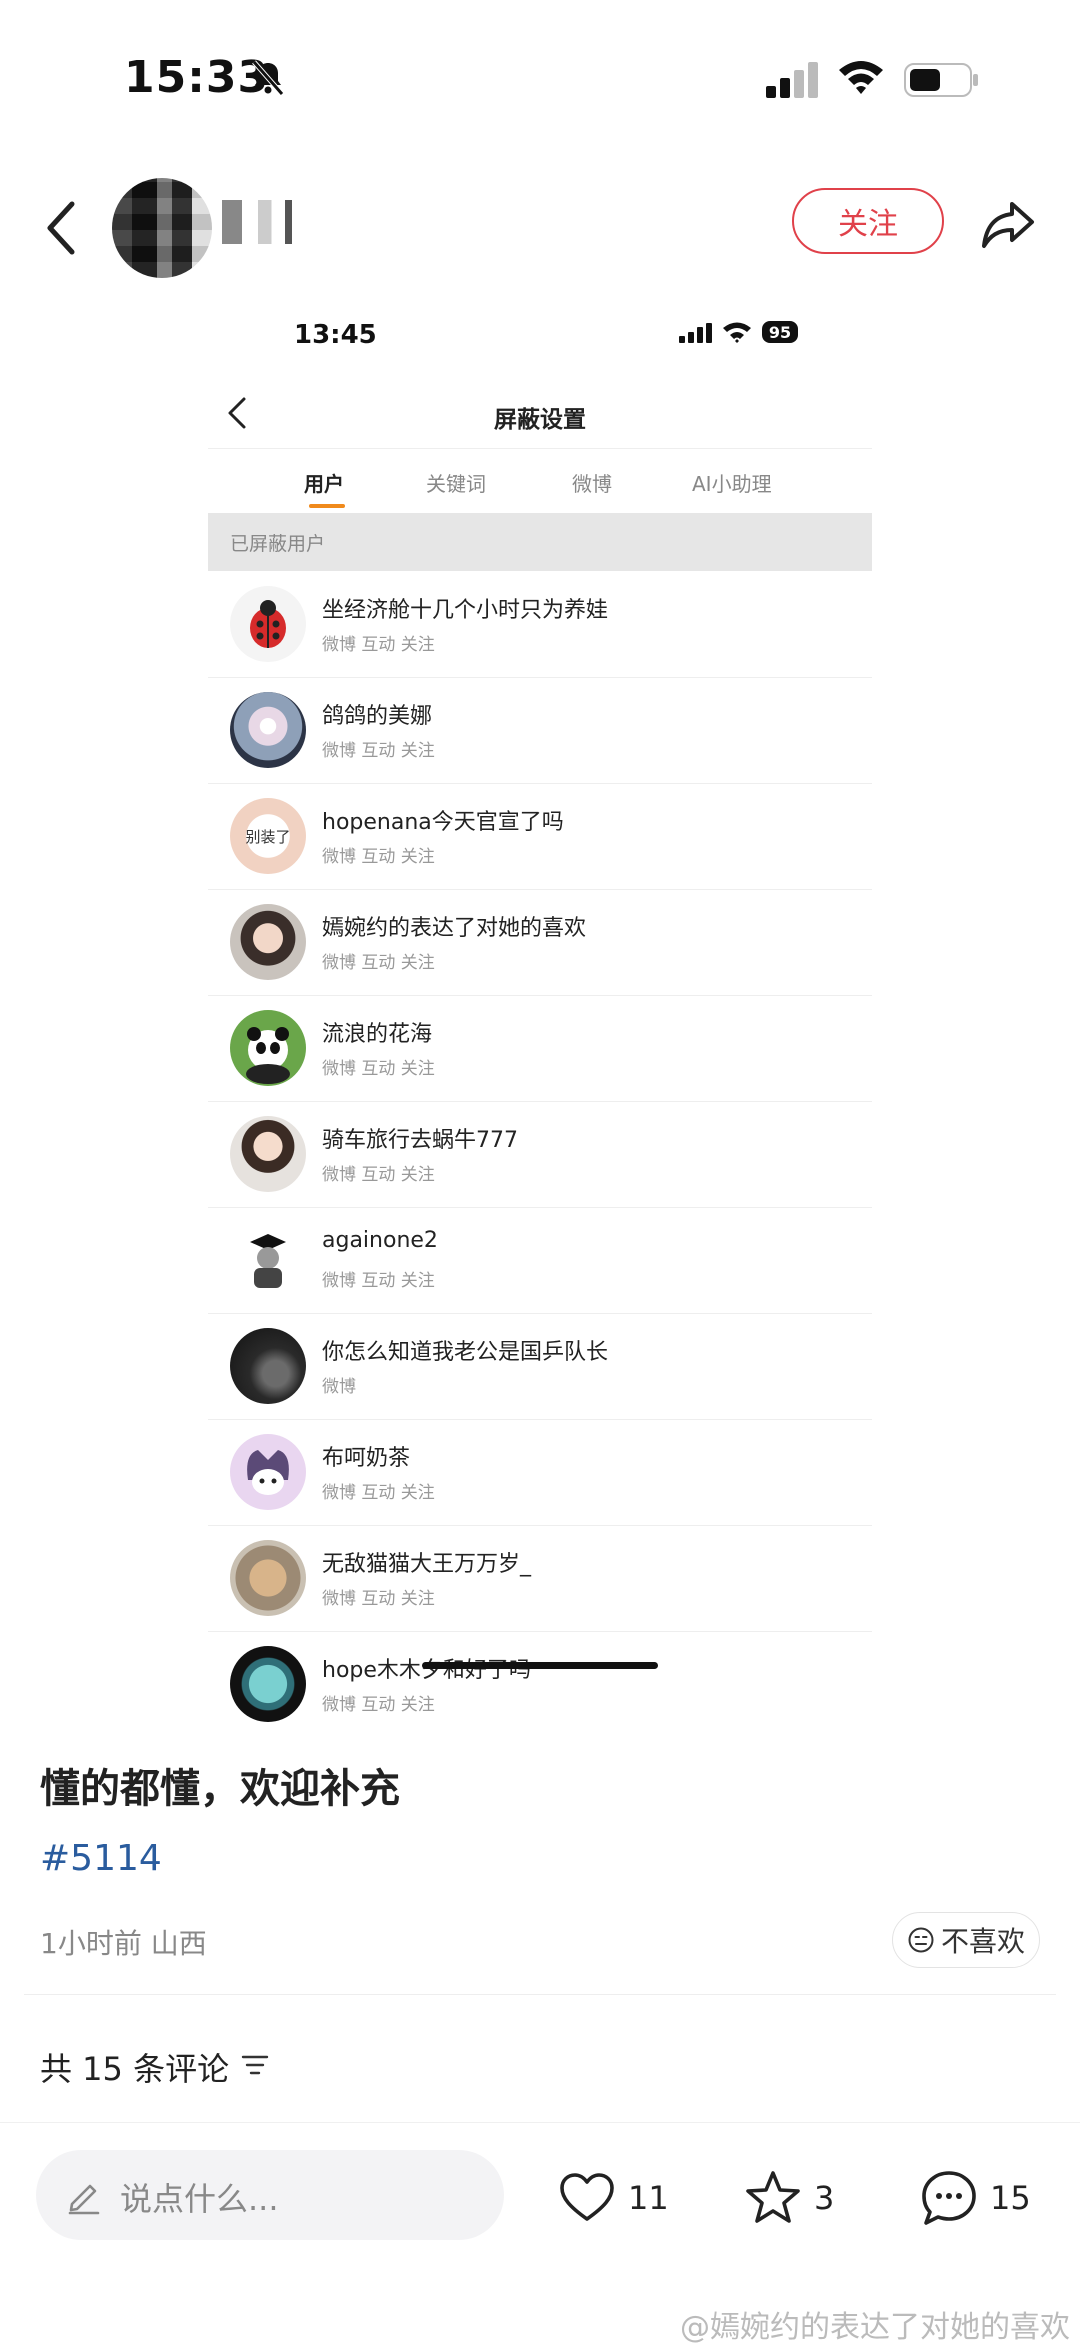 The image size is (1080, 2347). I want to click on bell-muted-icon, so click(268, 78).